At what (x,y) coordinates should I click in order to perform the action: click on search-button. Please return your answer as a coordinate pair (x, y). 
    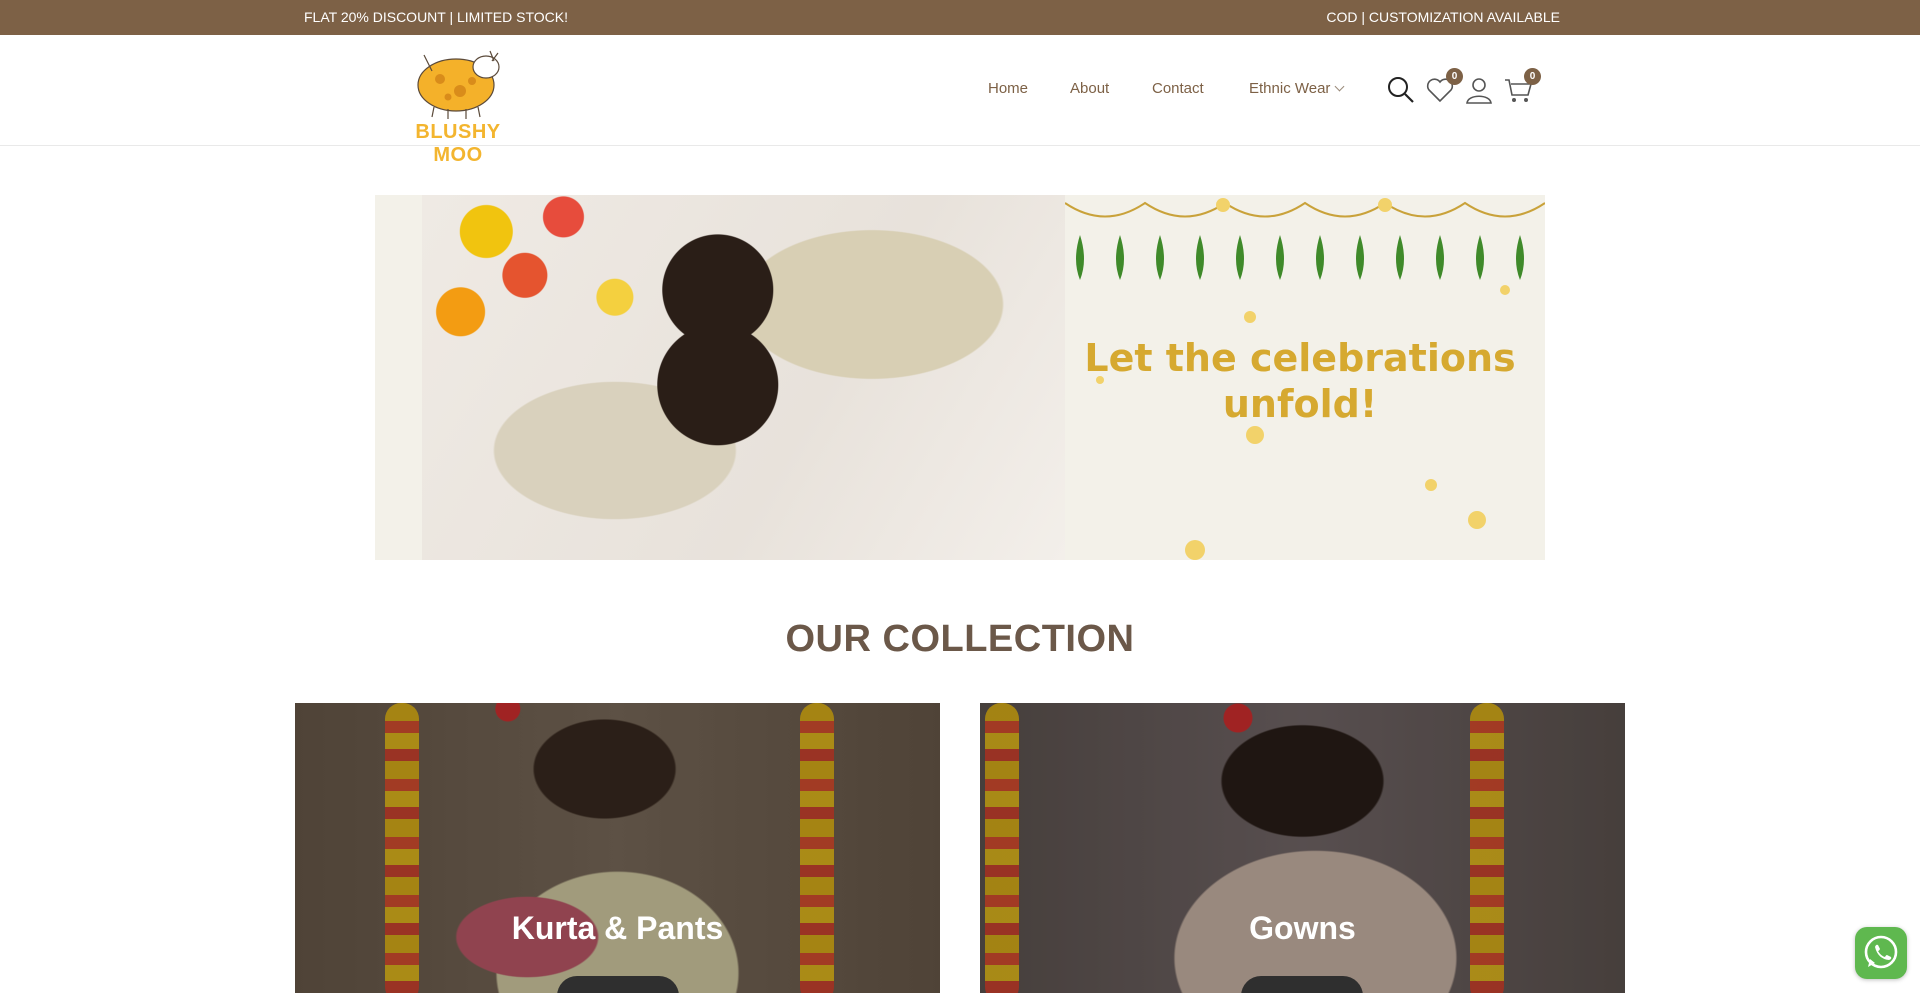
    Looking at the image, I should click on (1401, 90).